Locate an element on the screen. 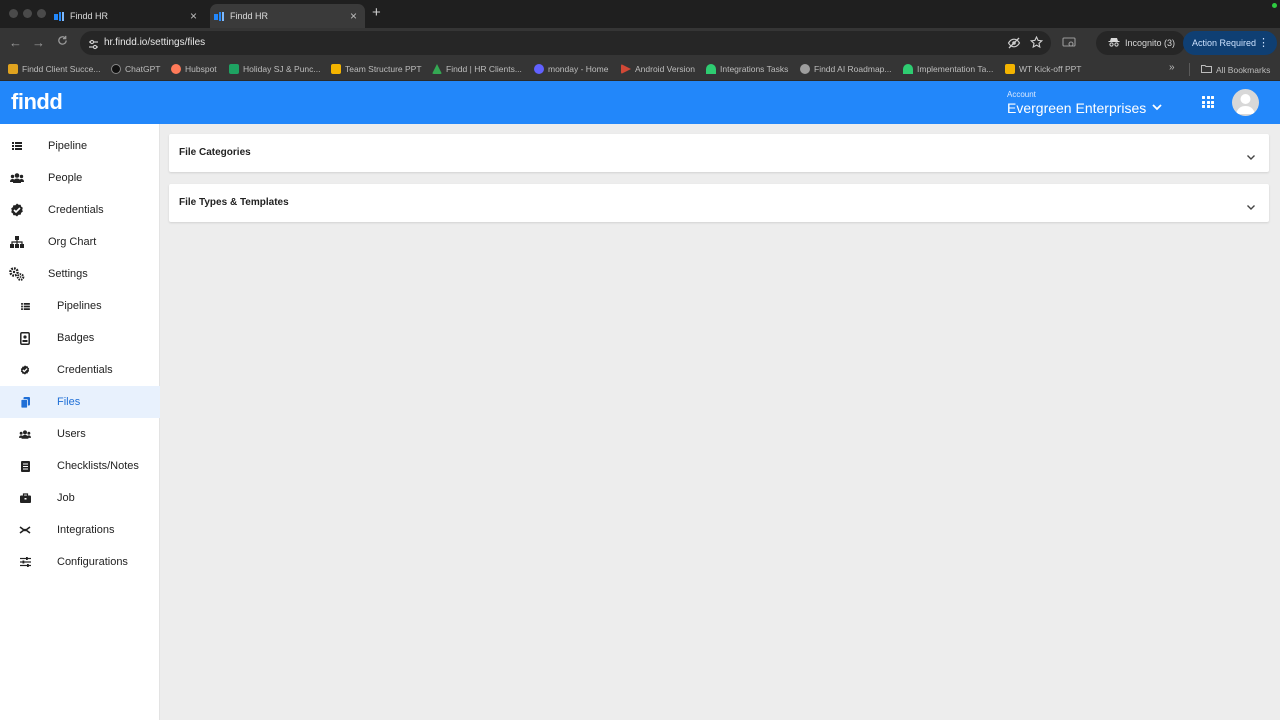 The width and height of the screenshot is (1280, 720). checklist-icon is located at coordinates (25, 466).